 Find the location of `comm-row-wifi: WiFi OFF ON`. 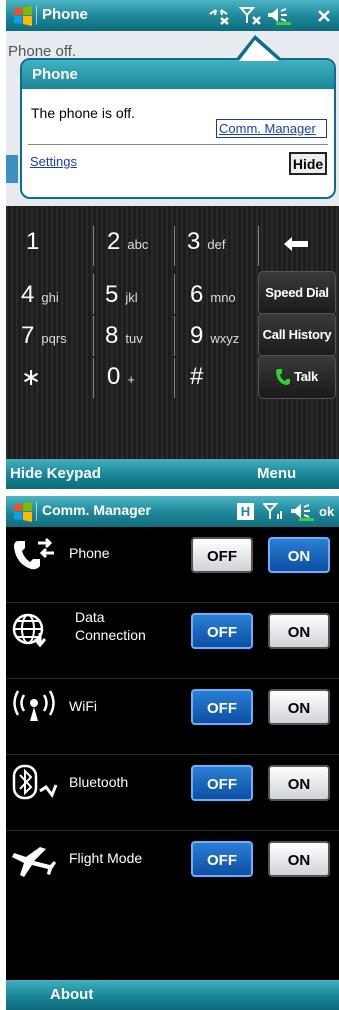

comm-row-wifi: WiFi OFF ON is located at coordinates (172, 717).